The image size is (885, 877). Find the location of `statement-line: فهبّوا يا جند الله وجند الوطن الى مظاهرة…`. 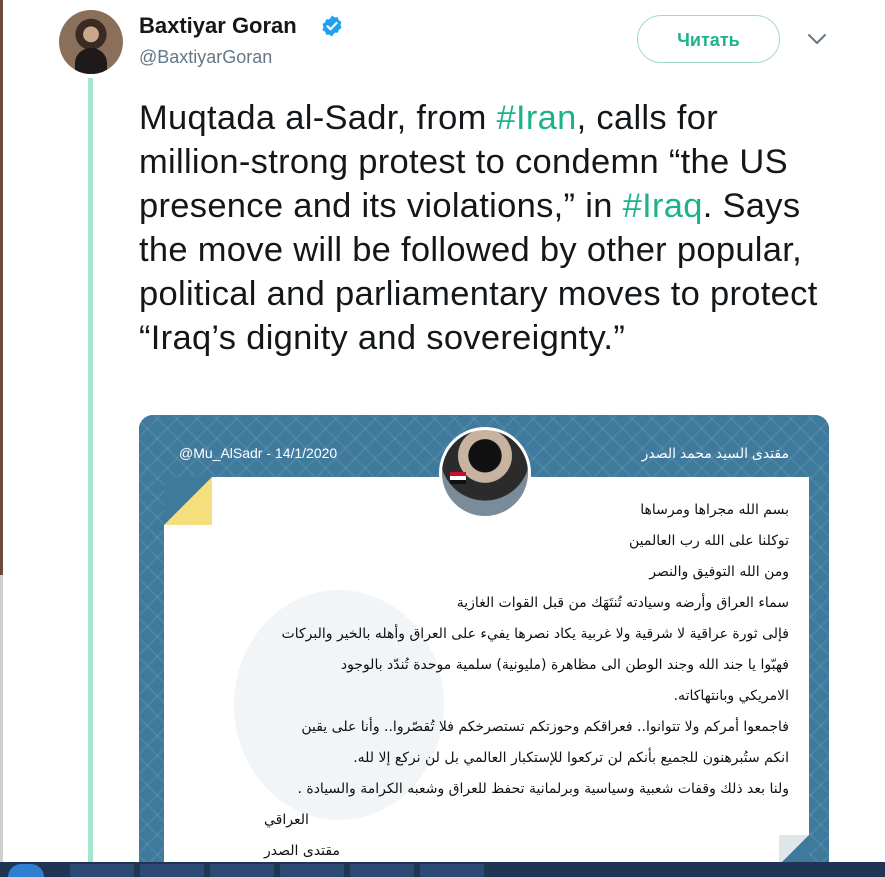

statement-line: فهبّوا يا جند الله وجند الوطن الى مظاهرة… is located at coordinates (564, 665).